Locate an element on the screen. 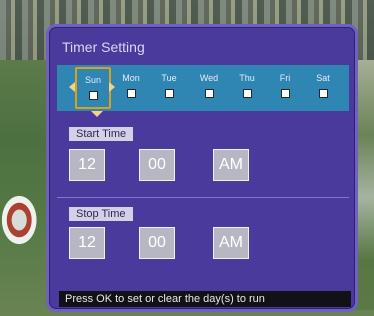  stop-time-label: Stop Time is located at coordinates (101, 214).